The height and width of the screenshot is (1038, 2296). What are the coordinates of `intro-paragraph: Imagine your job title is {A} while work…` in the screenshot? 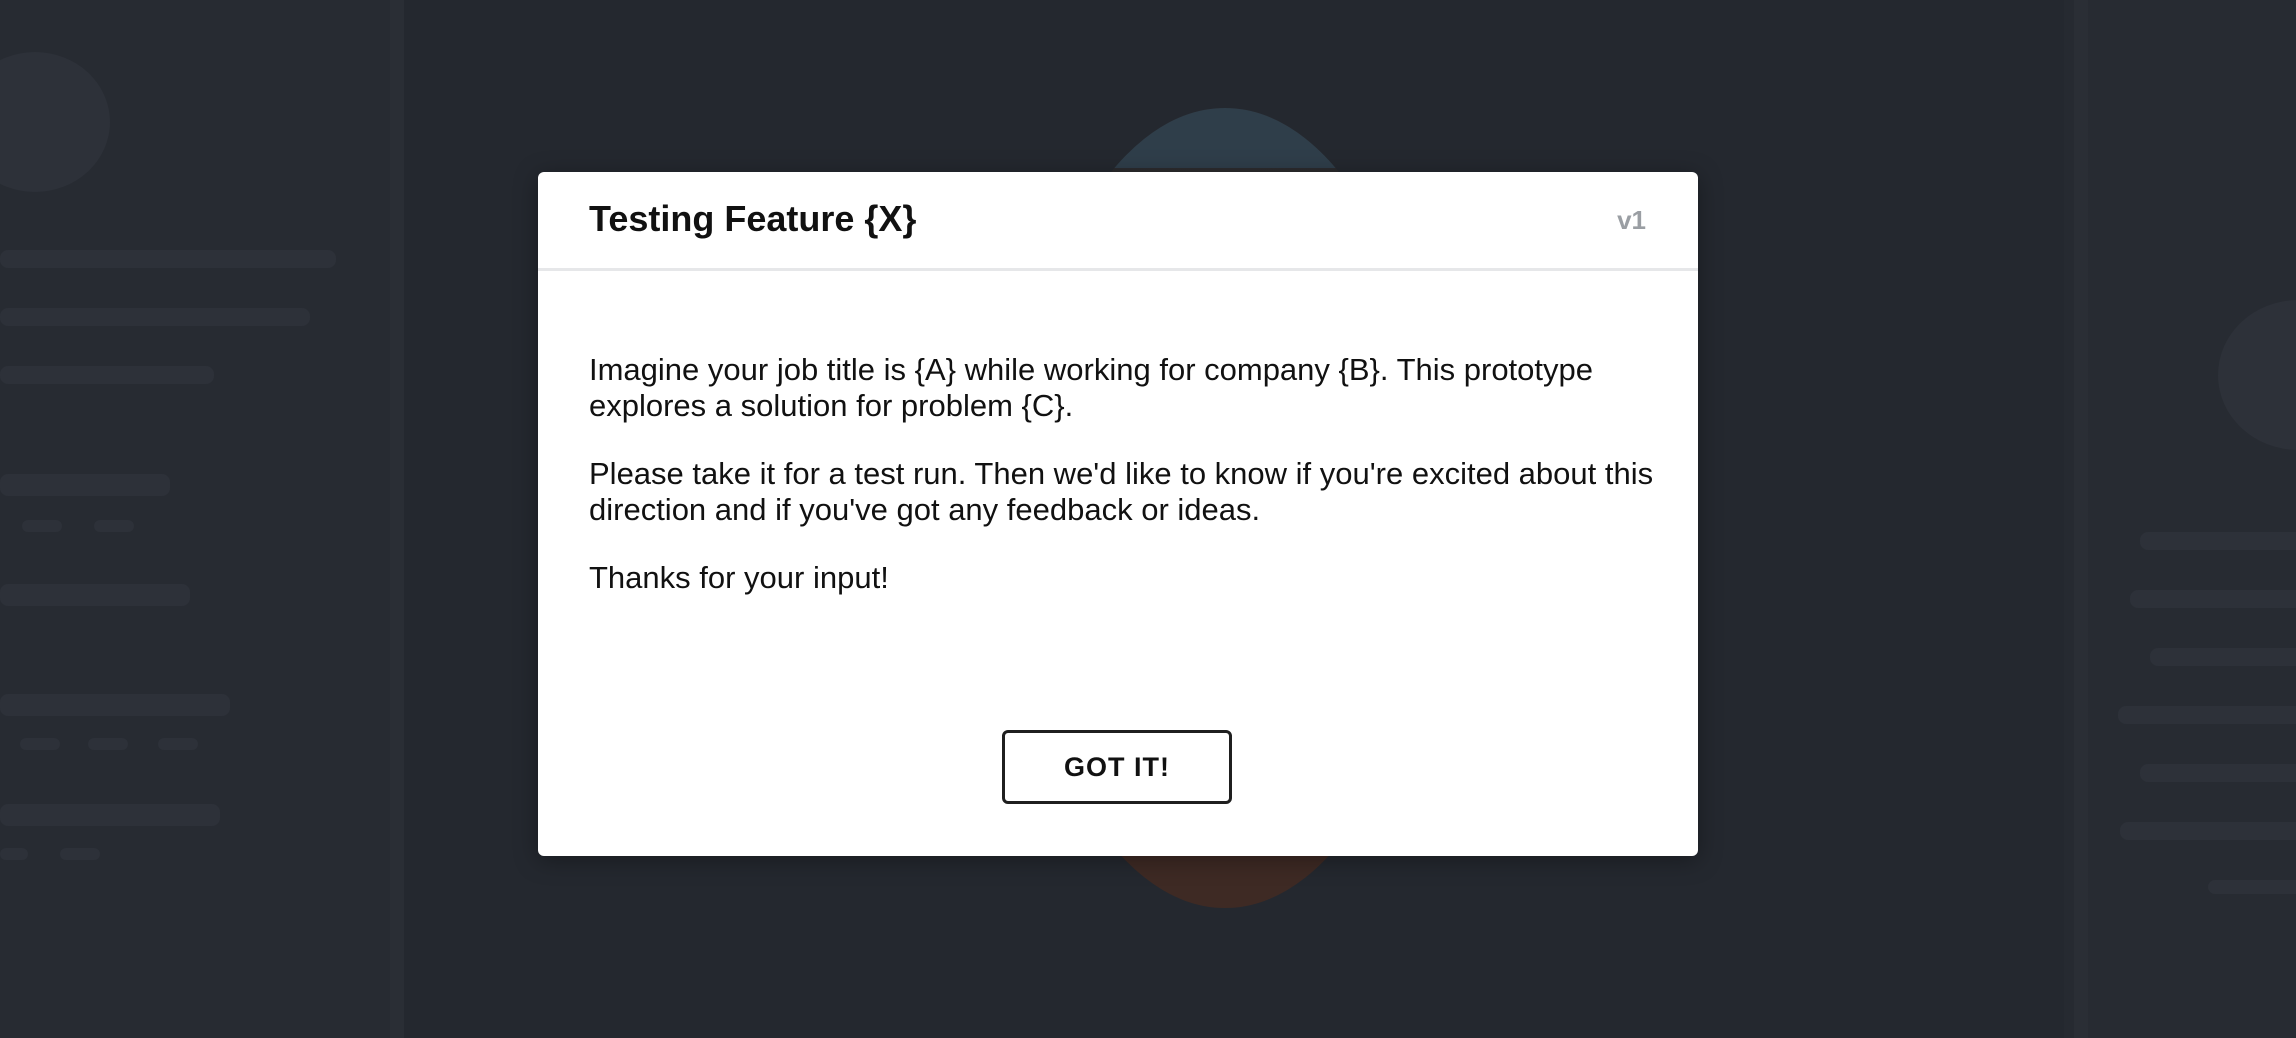 It's located at (1091, 387).